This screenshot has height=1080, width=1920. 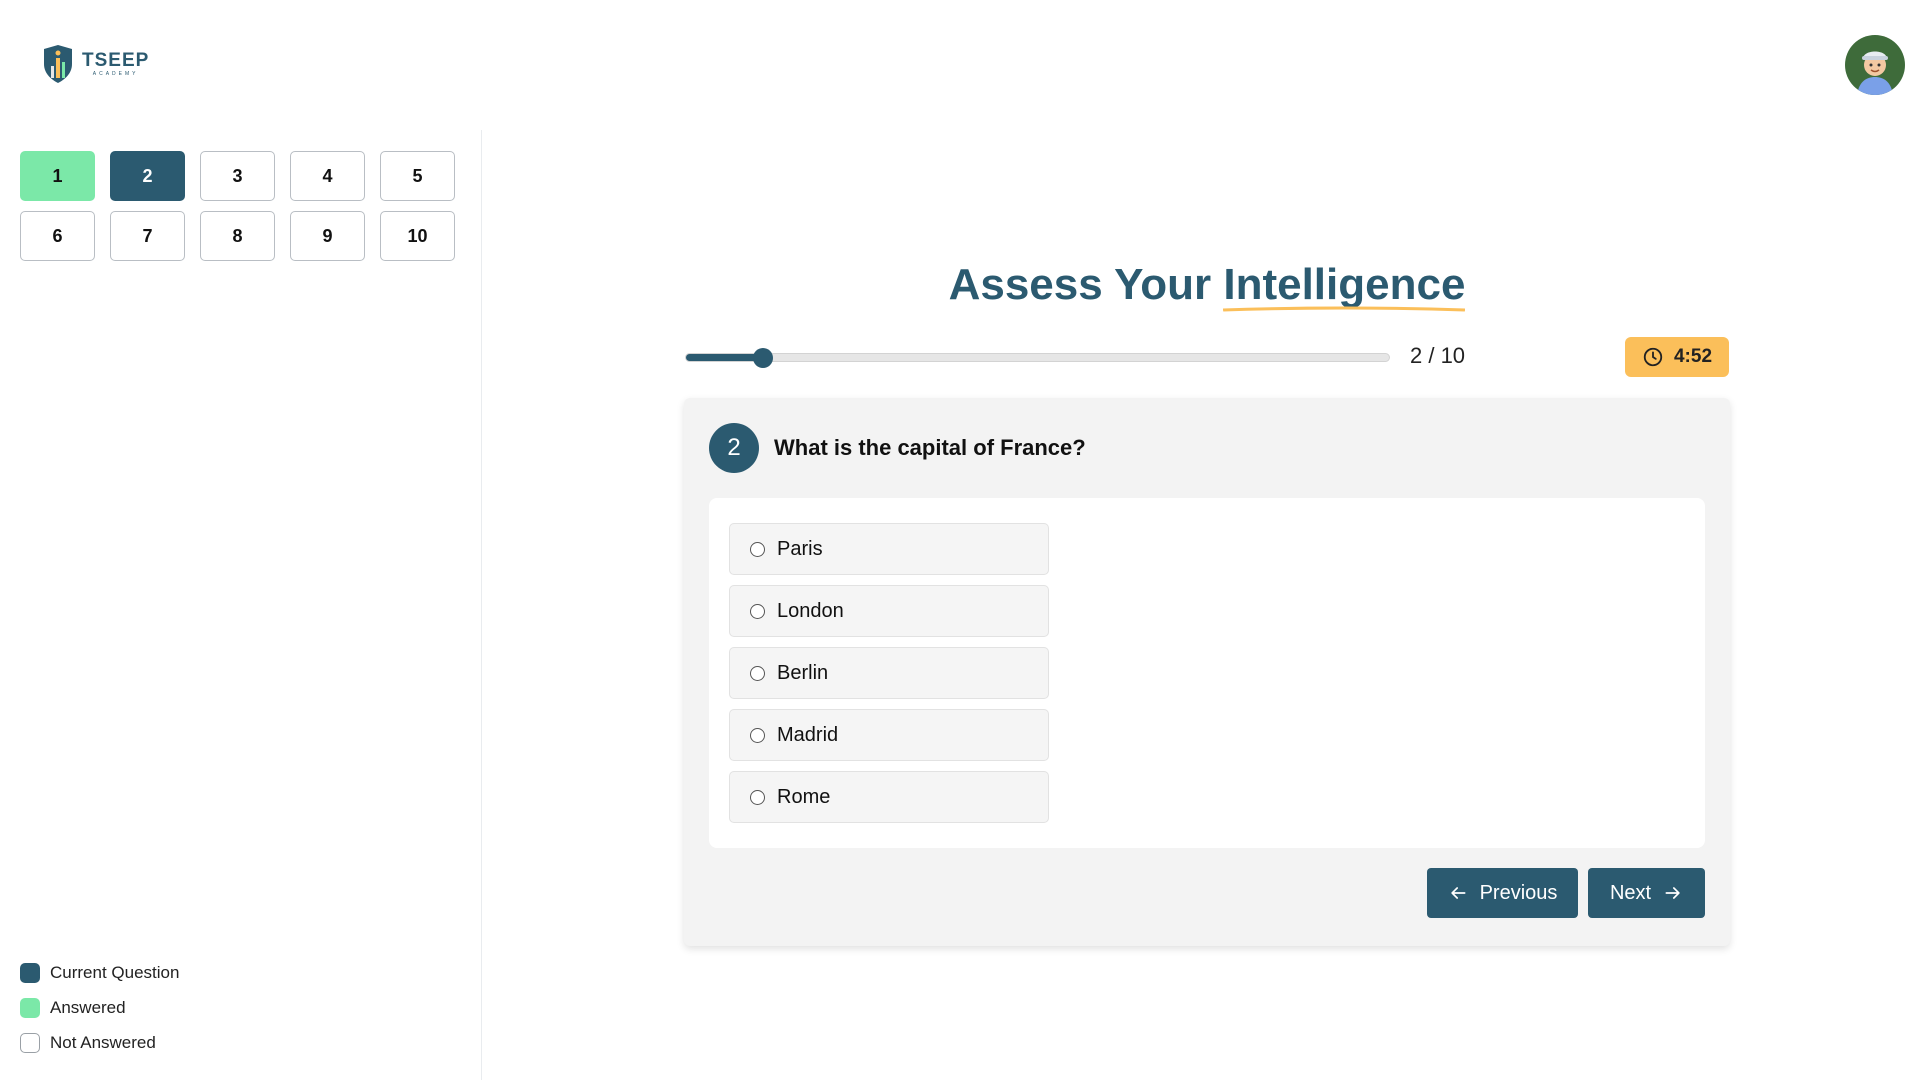 What do you see at coordinates (1518, 892) in the screenshot?
I see `previous-button-label: Previous` at bounding box center [1518, 892].